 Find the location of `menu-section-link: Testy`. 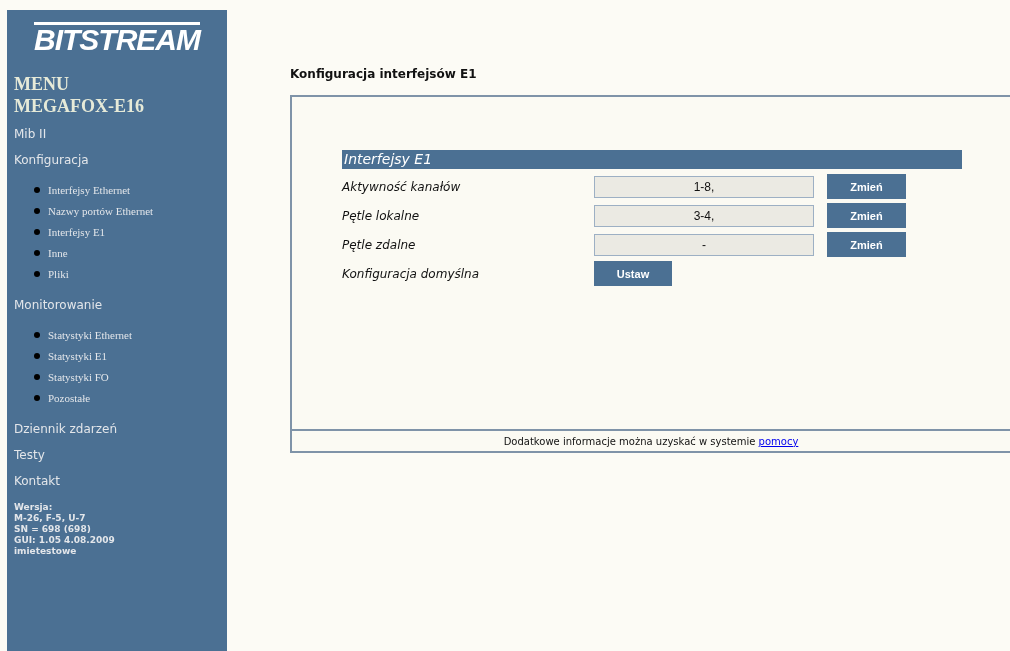

menu-section-link: Testy is located at coordinates (29, 455).